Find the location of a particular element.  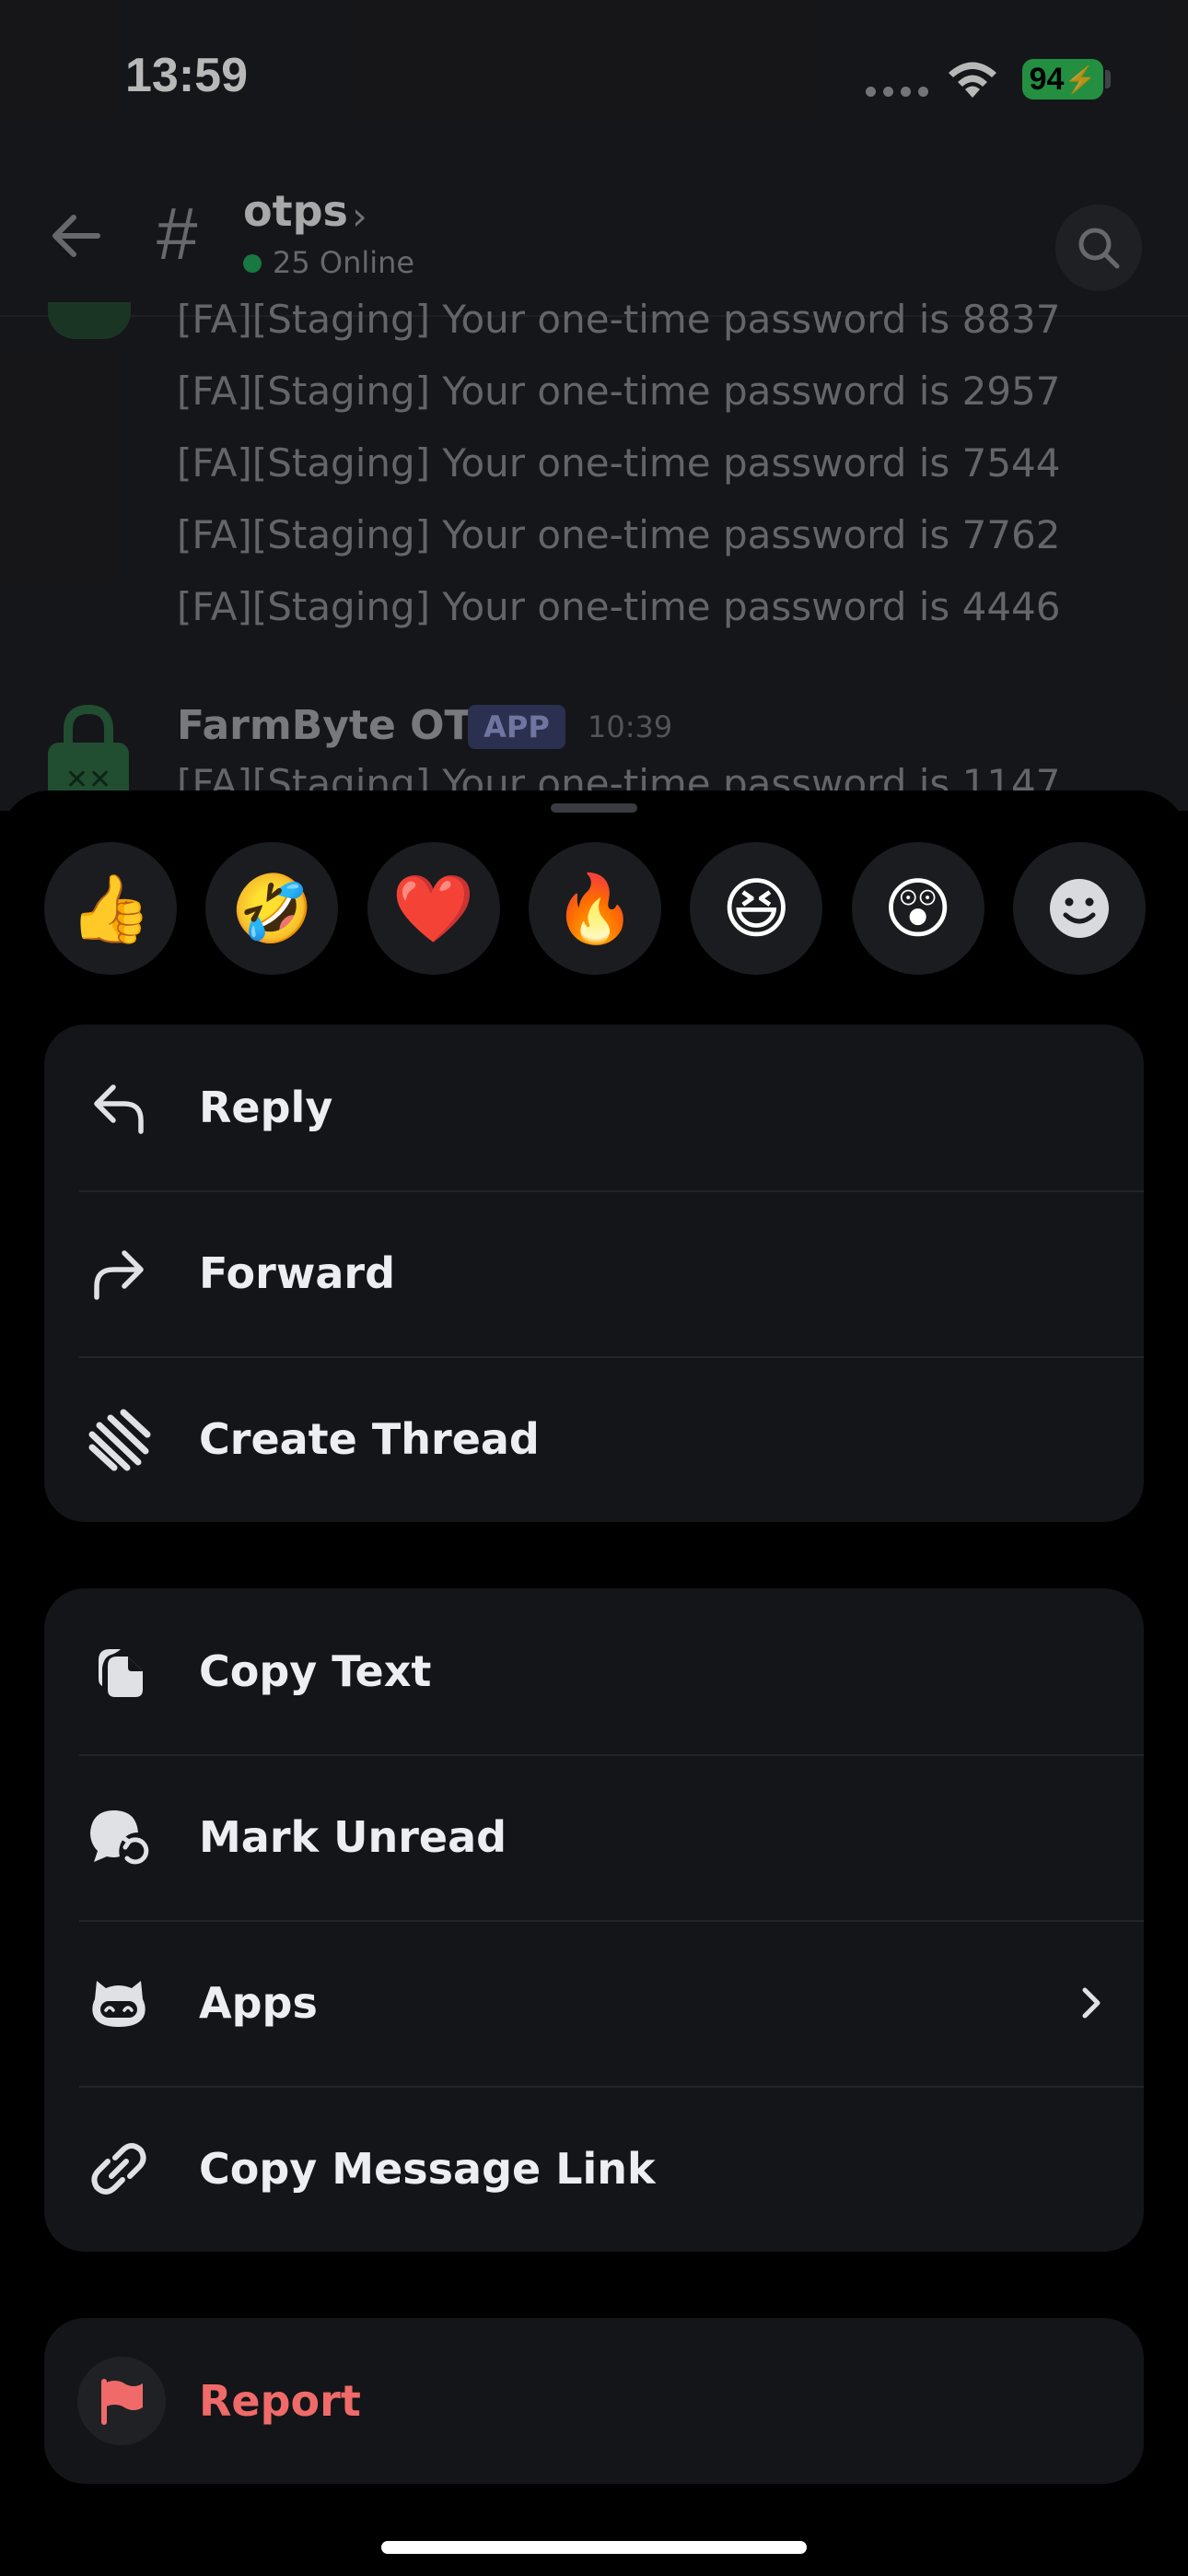

create-thread-label: Create Thread is located at coordinates (369, 1439).